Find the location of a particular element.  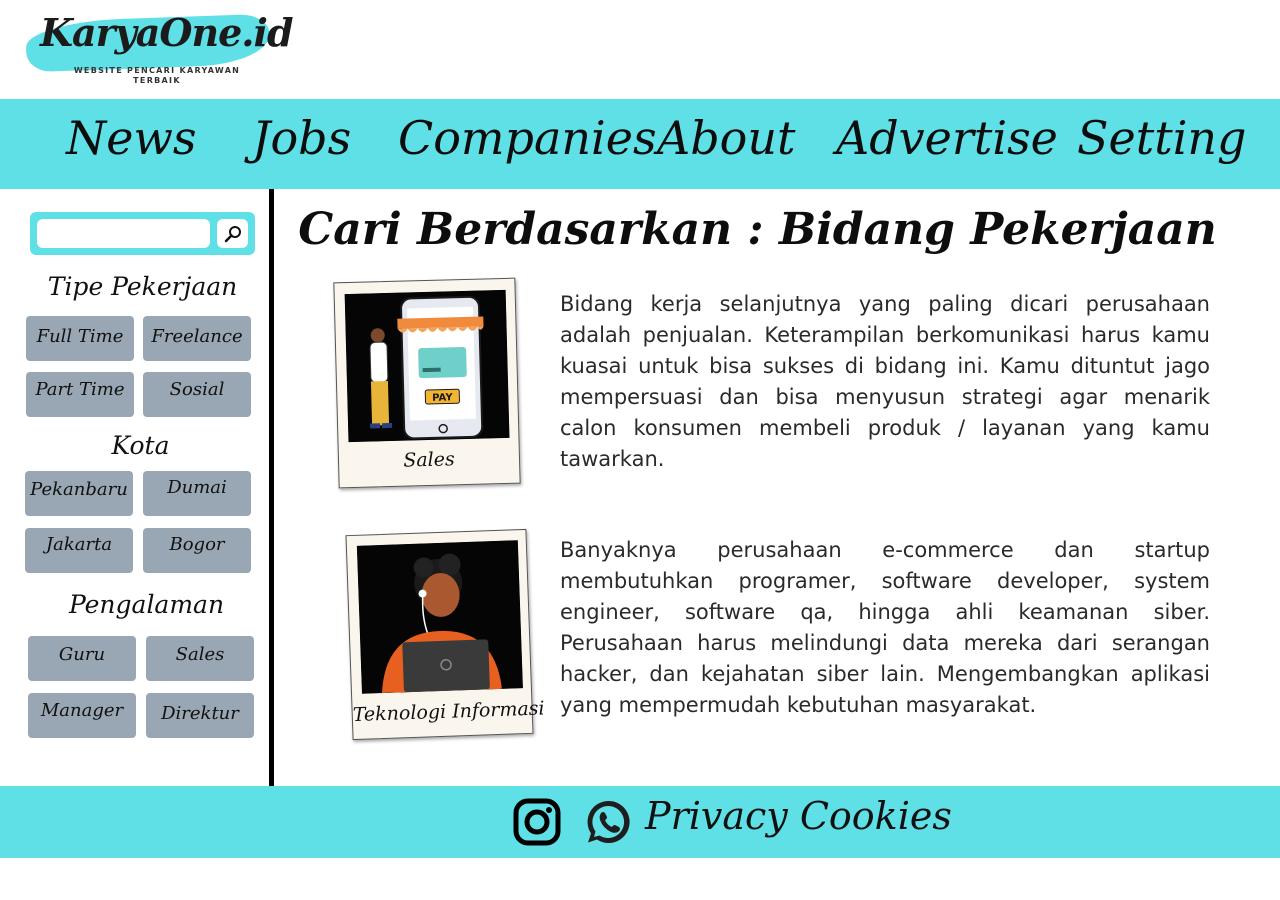

logo-name: KaryaOne.id is located at coordinates (167, 32).